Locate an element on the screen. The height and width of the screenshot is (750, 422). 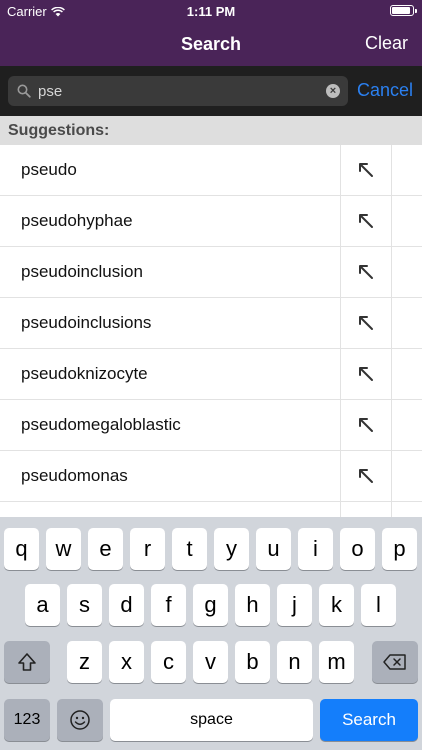
shift-key is located at coordinates (27, 662).